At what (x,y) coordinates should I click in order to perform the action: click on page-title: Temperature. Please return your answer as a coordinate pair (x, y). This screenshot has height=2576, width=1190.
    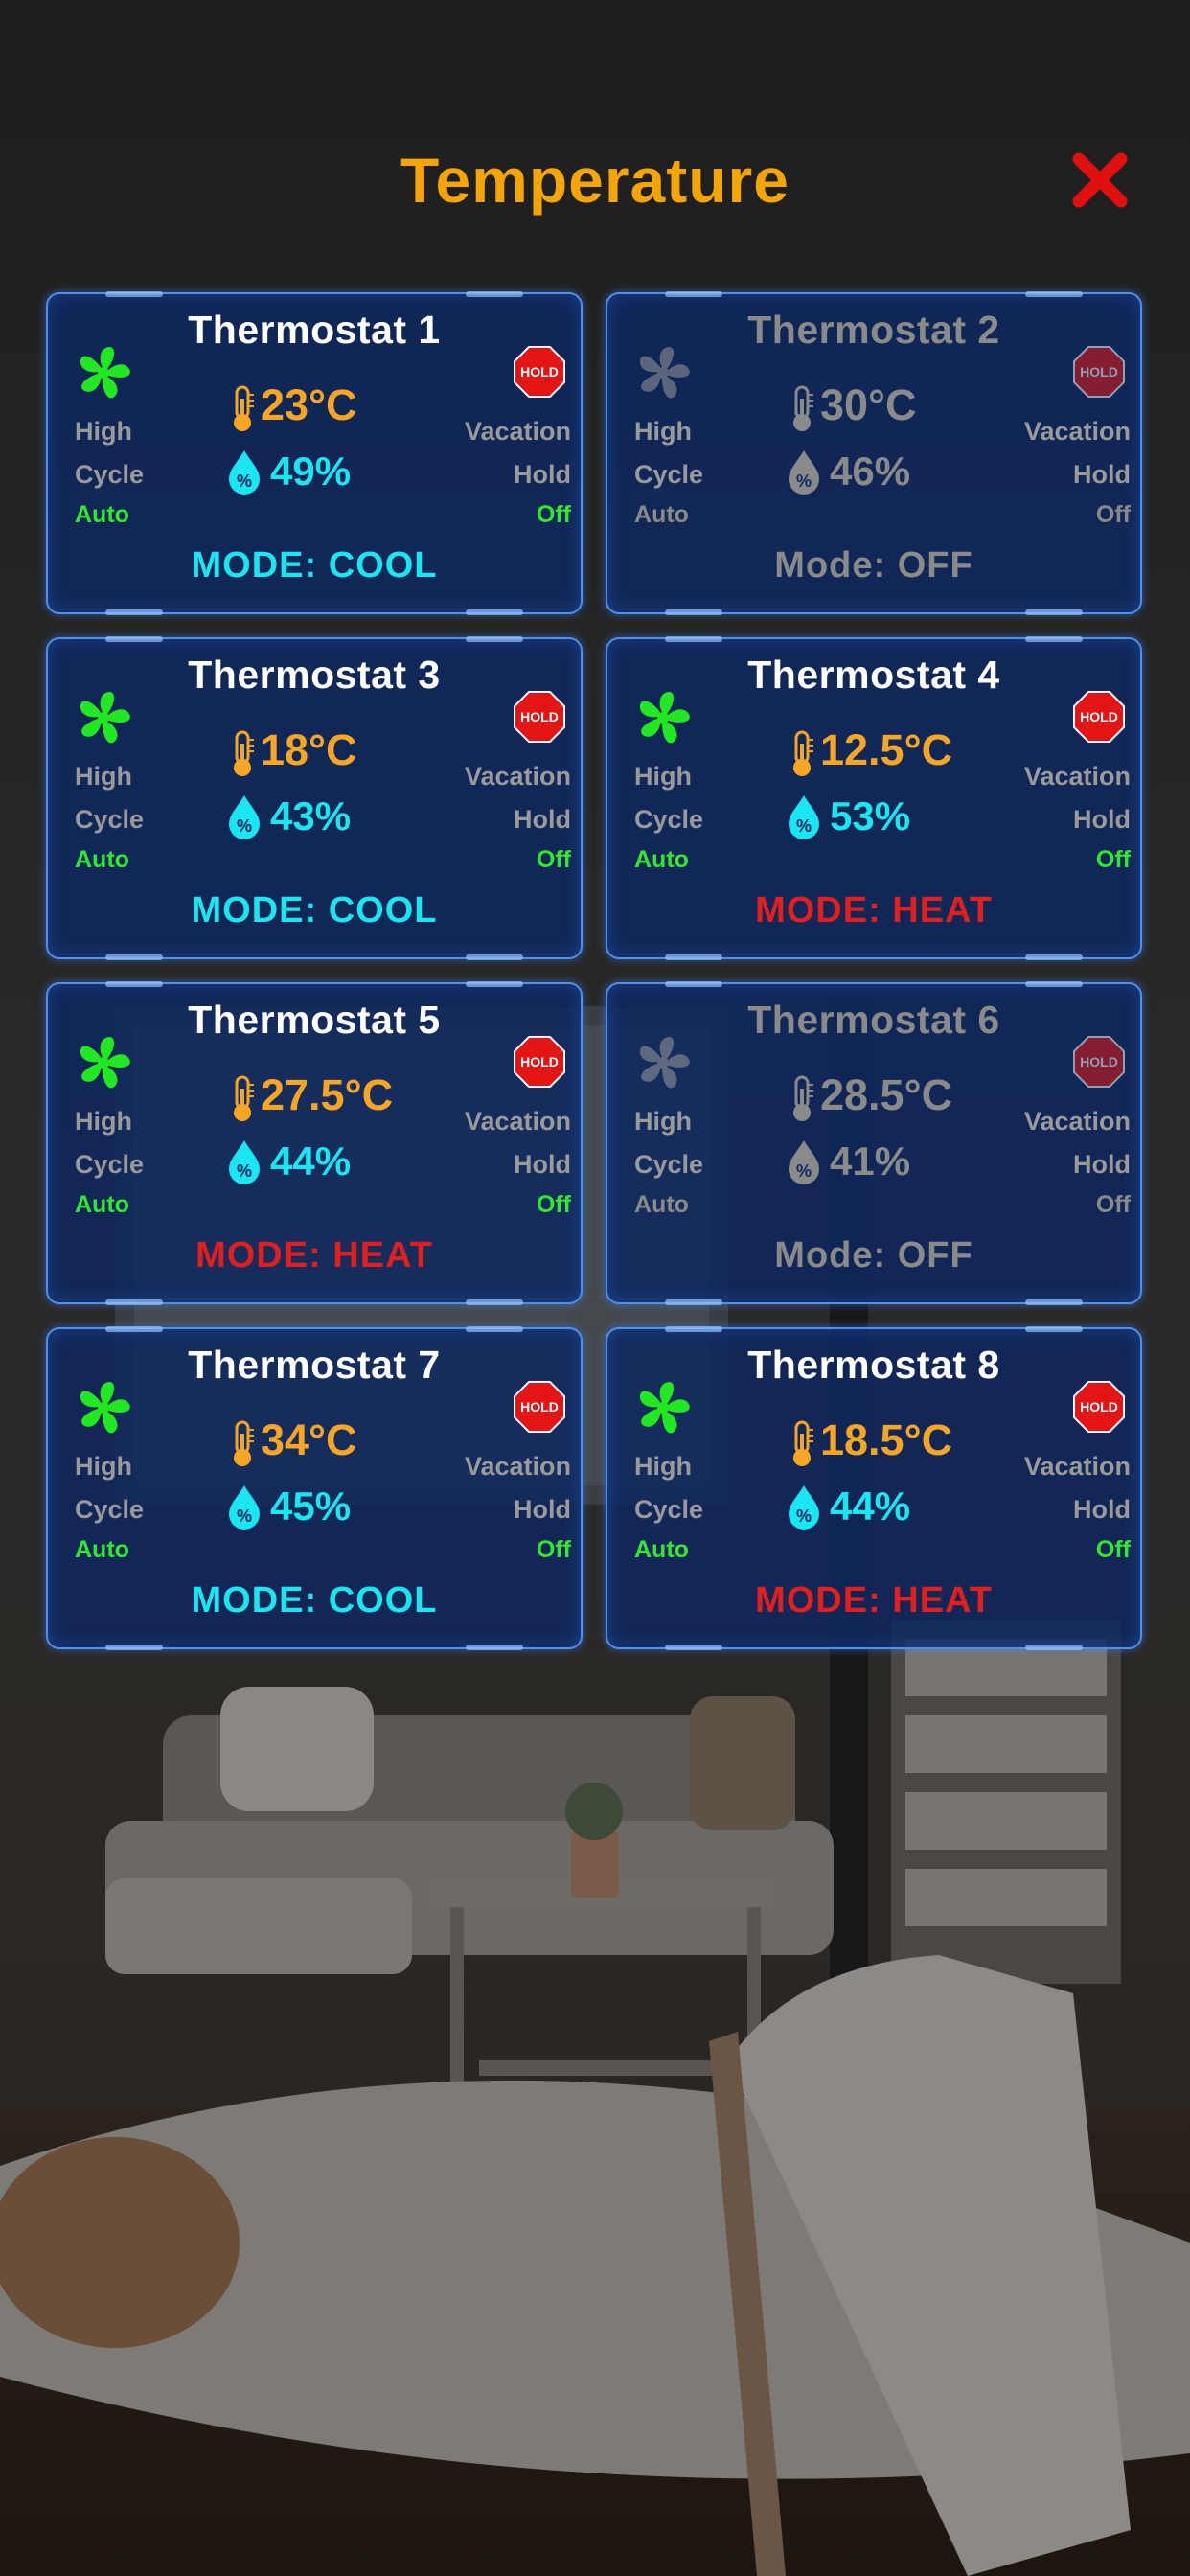
    Looking at the image, I should click on (595, 181).